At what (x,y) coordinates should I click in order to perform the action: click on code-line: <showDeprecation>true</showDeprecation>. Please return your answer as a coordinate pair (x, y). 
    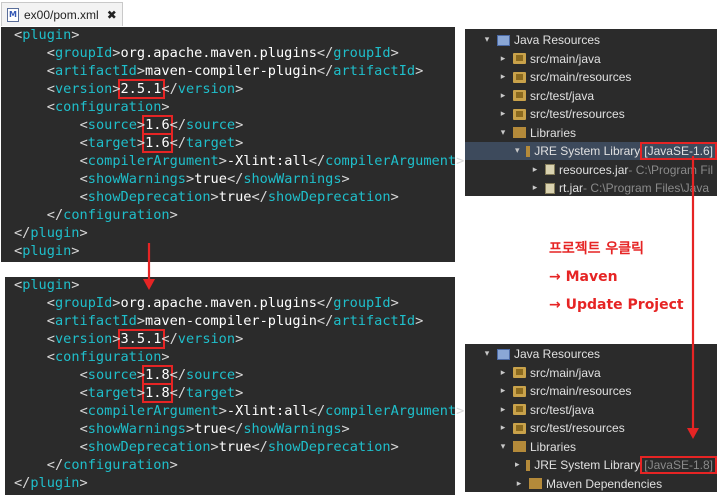
    Looking at the image, I should click on (239, 447).